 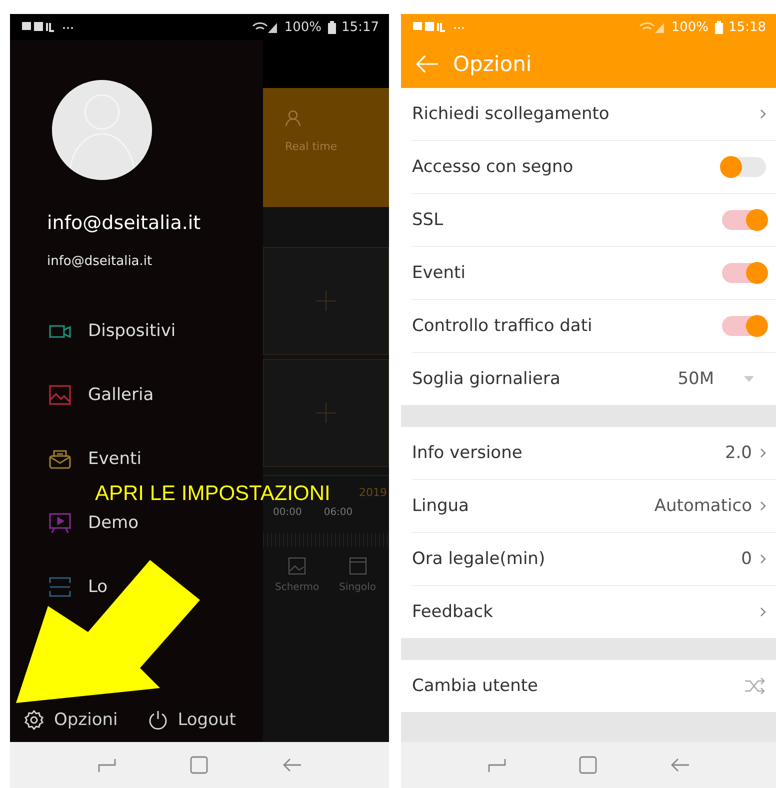 What do you see at coordinates (475, 686) in the screenshot?
I see `setting-label: Cambia utente` at bounding box center [475, 686].